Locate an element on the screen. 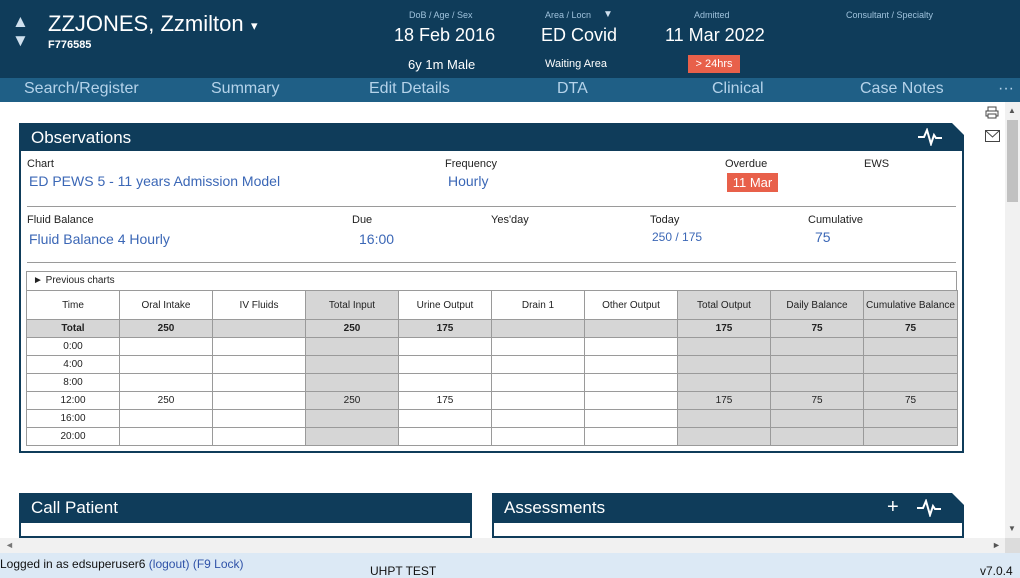 This screenshot has width=1020, height=578. ews-label: EWS is located at coordinates (877, 164).